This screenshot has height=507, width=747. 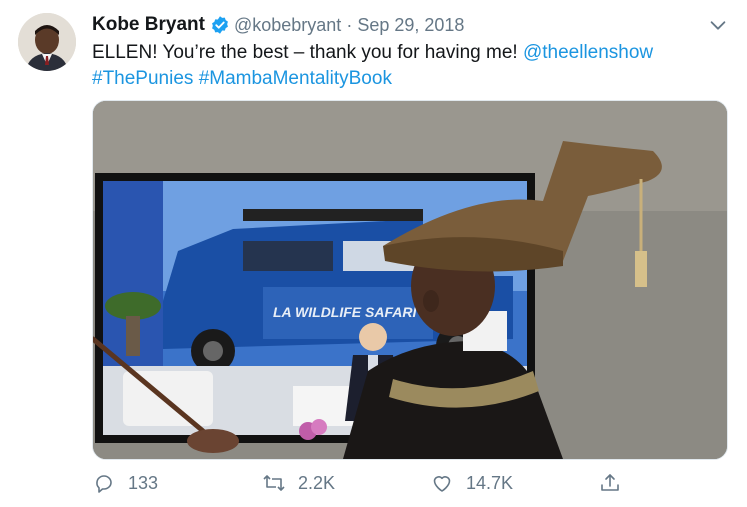 I want to click on reply-count: 133, so click(x=143, y=482).